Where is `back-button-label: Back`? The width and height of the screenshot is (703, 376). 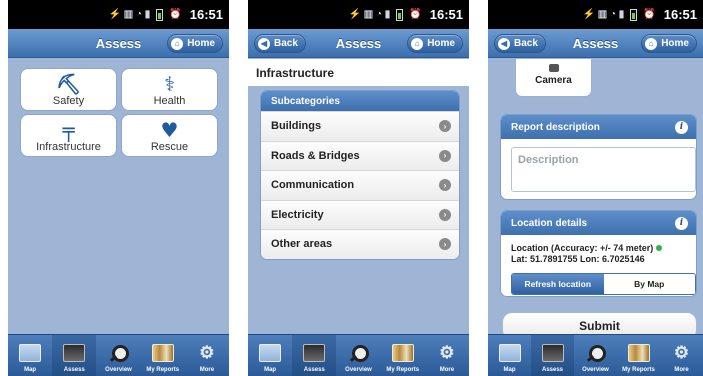 back-button-label: Back is located at coordinates (526, 43).